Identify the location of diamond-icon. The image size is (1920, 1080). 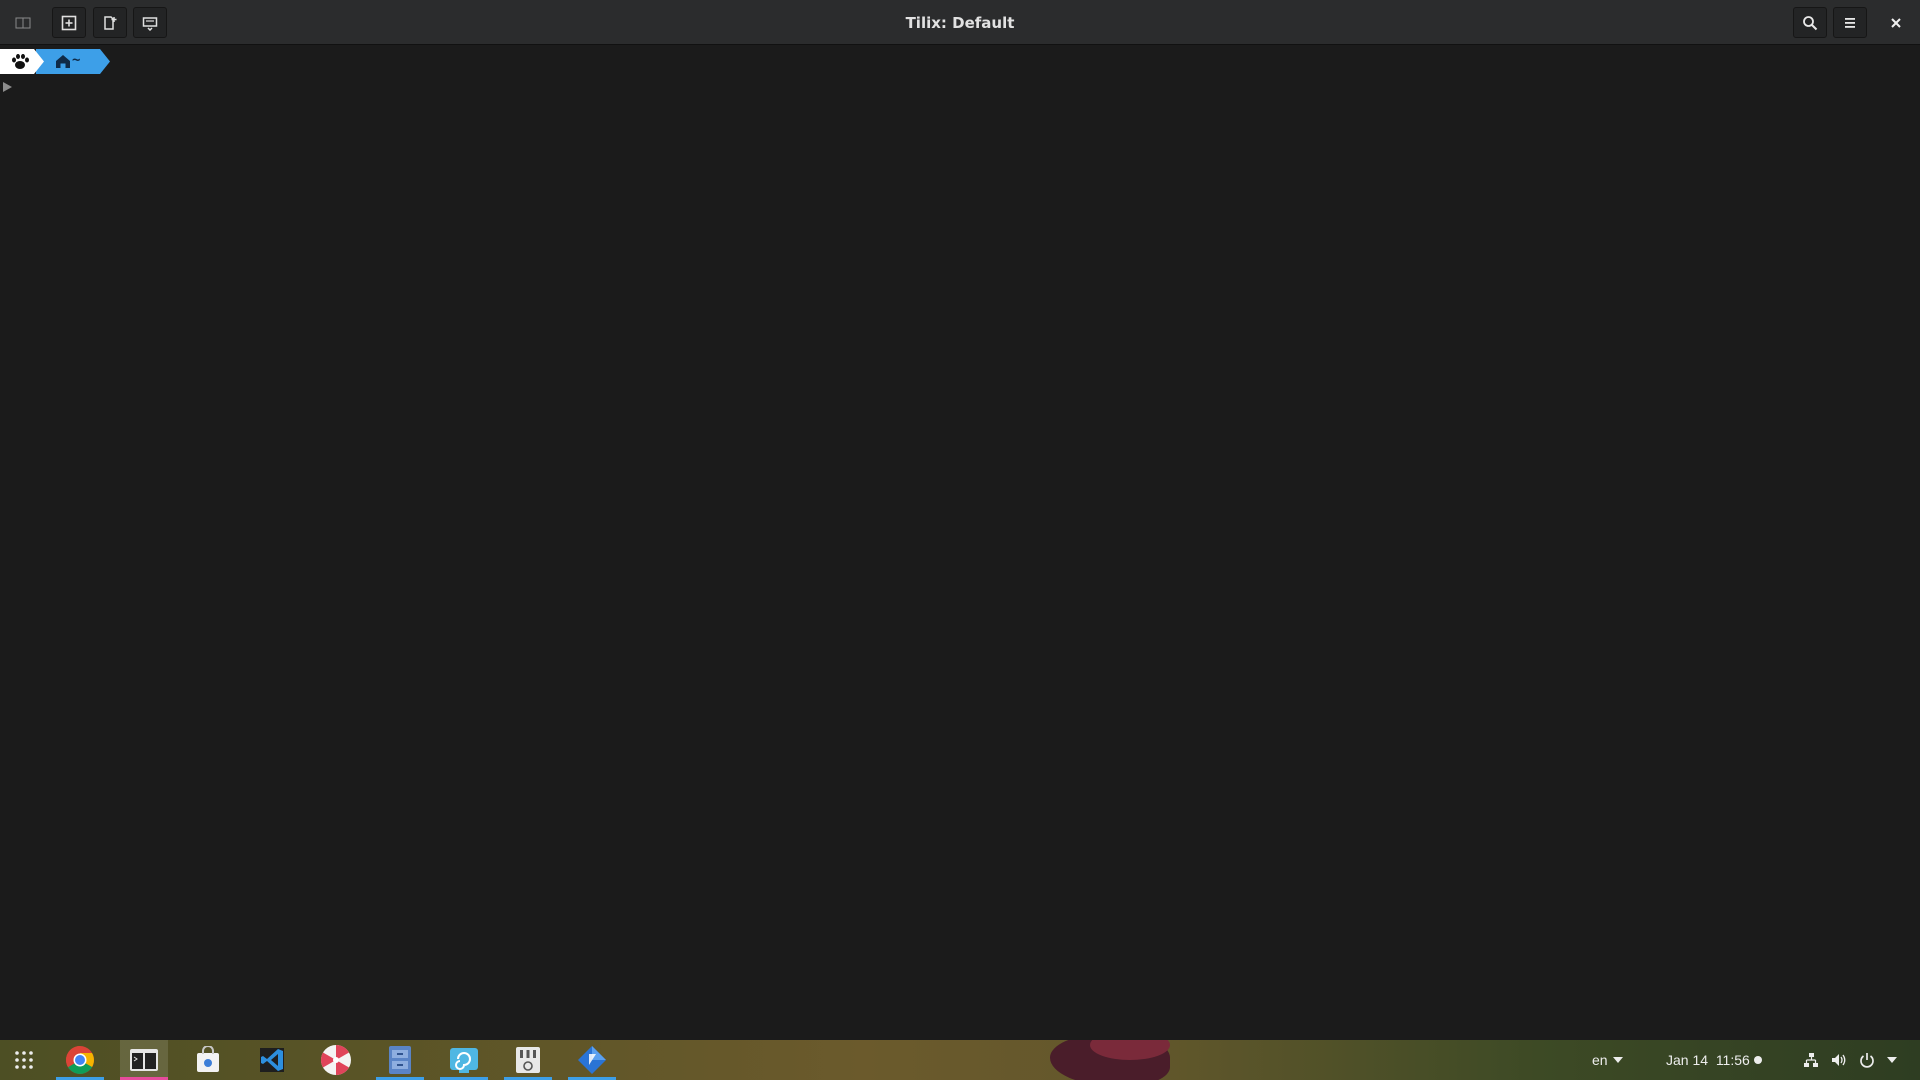
(592, 1060).